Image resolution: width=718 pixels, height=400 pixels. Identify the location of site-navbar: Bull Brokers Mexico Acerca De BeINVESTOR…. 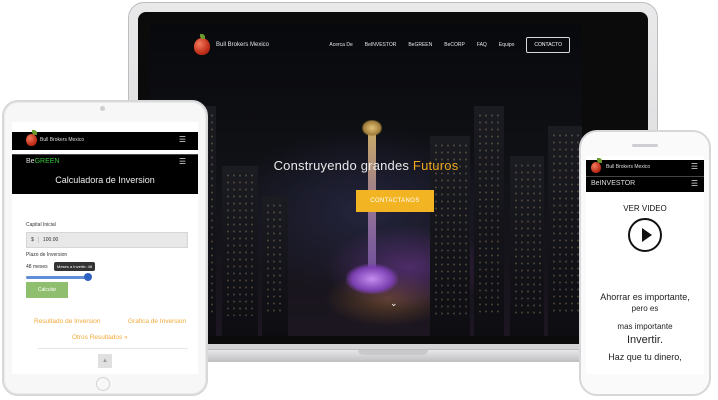
(366, 45).